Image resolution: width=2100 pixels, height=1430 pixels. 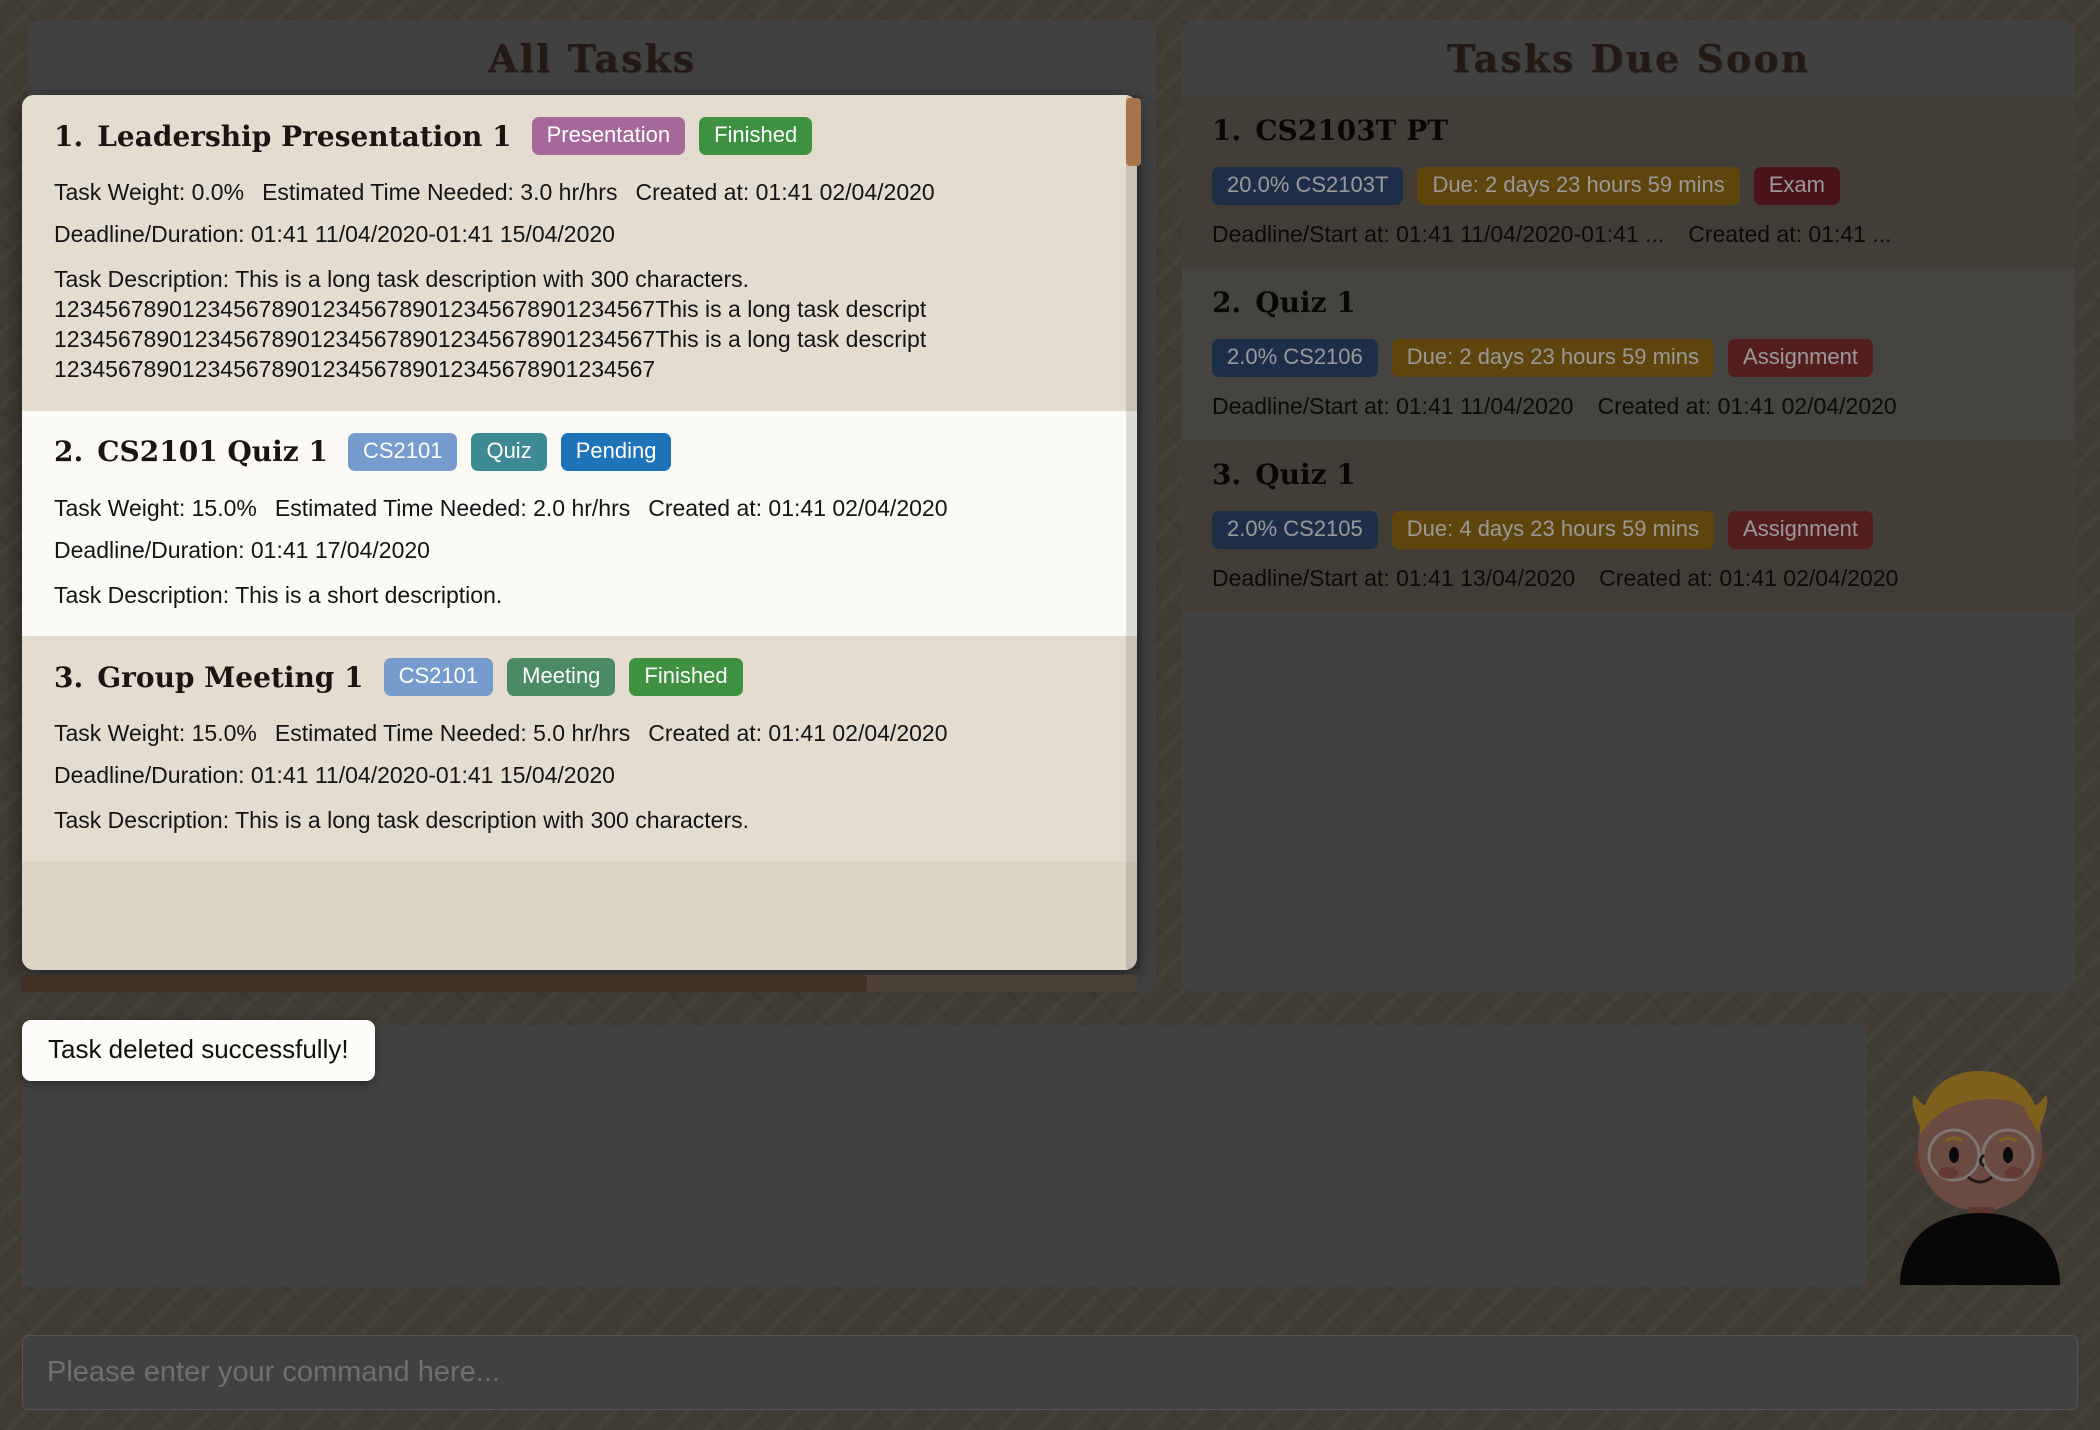 What do you see at coordinates (1295, 530) in the screenshot?
I see `due-weight-module-badge: 2.0% CS2105` at bounding box center [1295, 530].